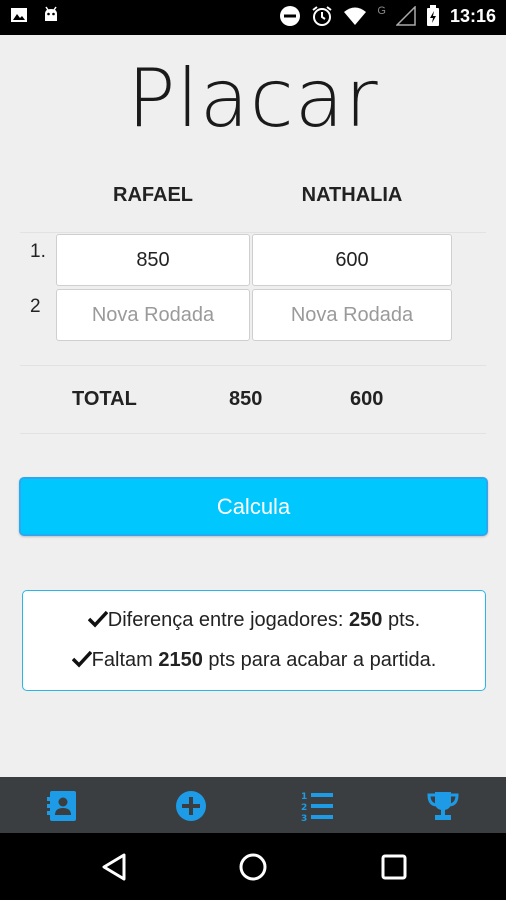 This screenshot has height=900, width=506. What do you see at coordinates (304, 797) in the screenshot?
I see `svg-text: 1` at bounding box center [304, 797].